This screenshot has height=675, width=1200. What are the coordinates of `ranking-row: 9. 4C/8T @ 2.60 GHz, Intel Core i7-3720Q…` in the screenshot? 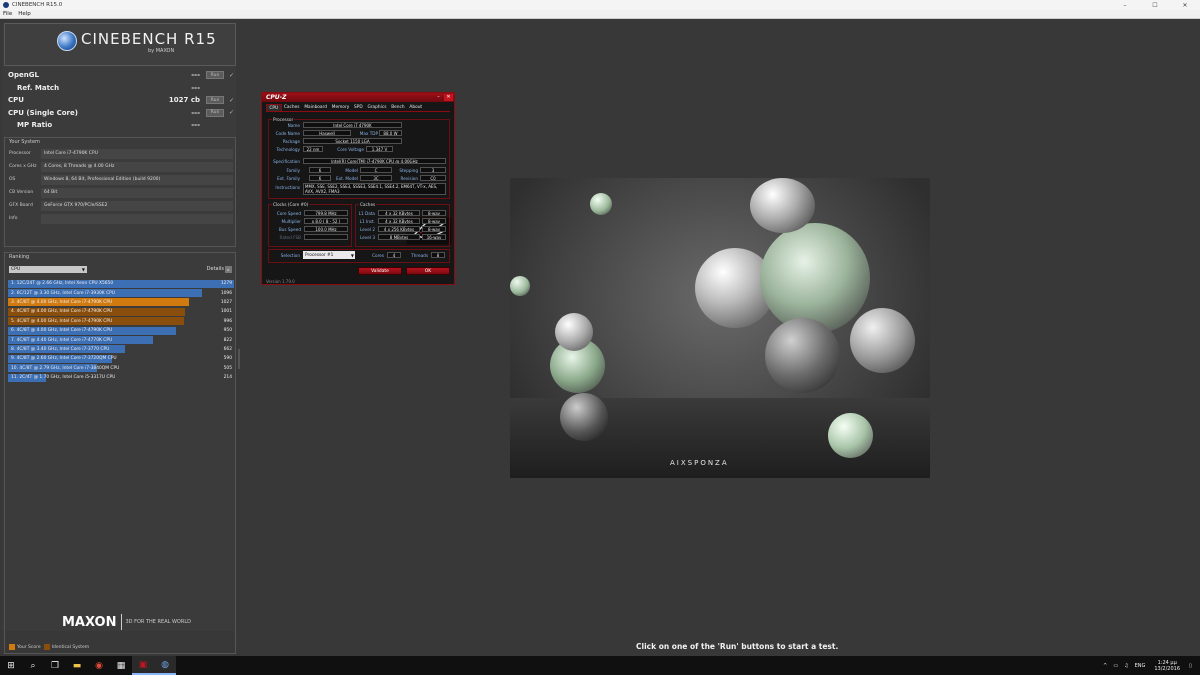 It's located at (121, 358).